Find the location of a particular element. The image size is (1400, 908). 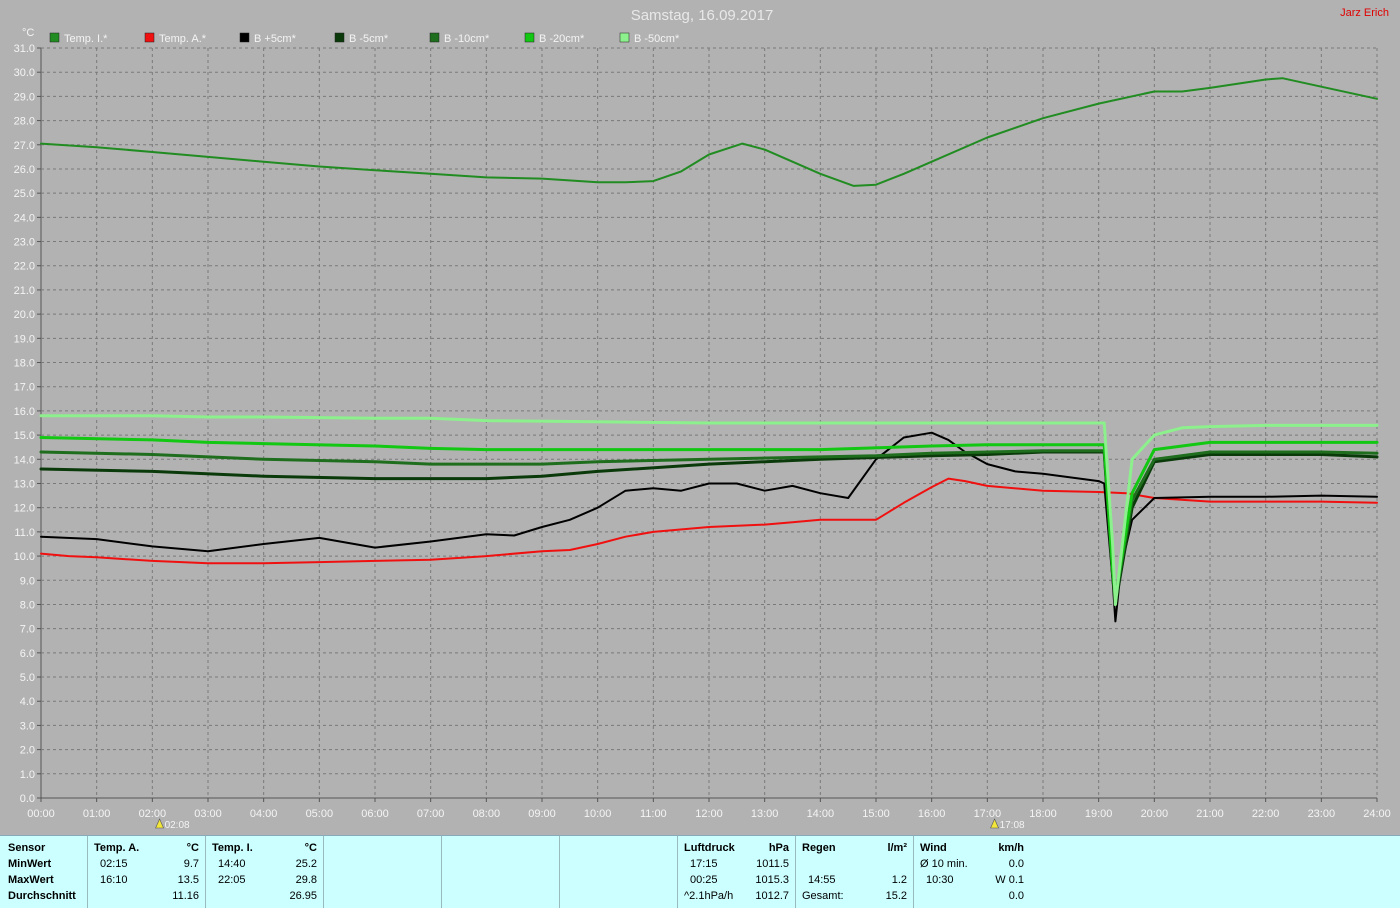

pressure-trend: ^2.1hPa/h is located at coordinates (709, 896).